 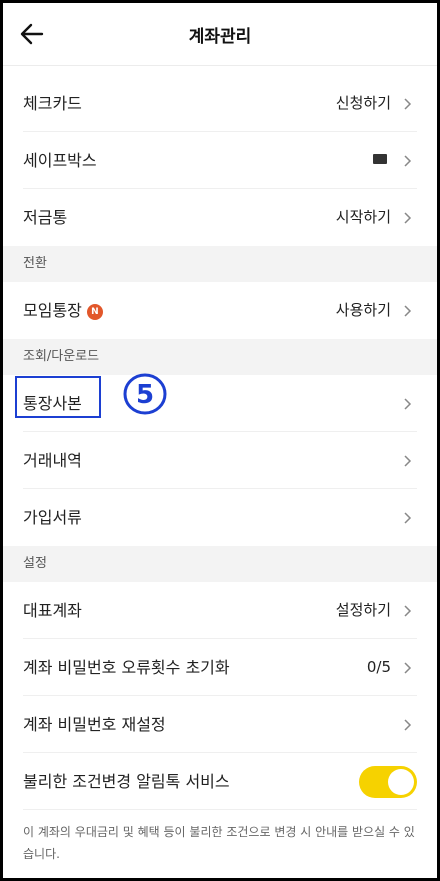 I want to click on section-title: 조회/다운로드, so click(x=61, y=356).